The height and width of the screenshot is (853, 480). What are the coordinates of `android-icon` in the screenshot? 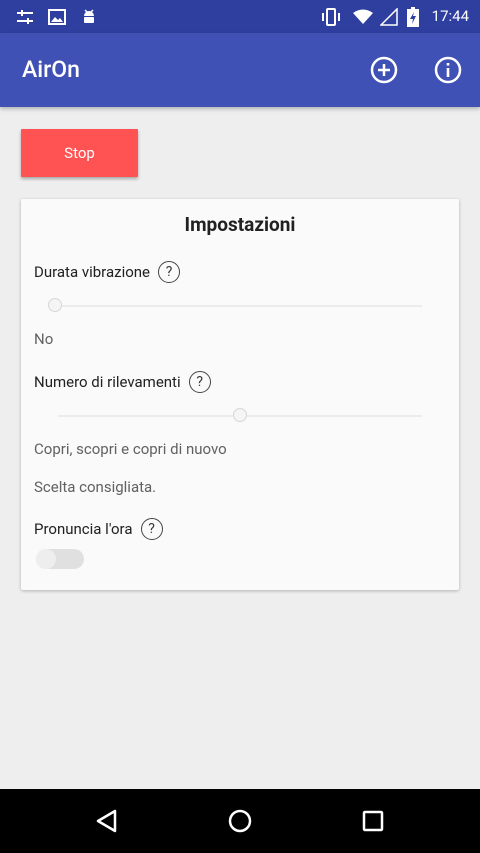 It's located at (89, 16).